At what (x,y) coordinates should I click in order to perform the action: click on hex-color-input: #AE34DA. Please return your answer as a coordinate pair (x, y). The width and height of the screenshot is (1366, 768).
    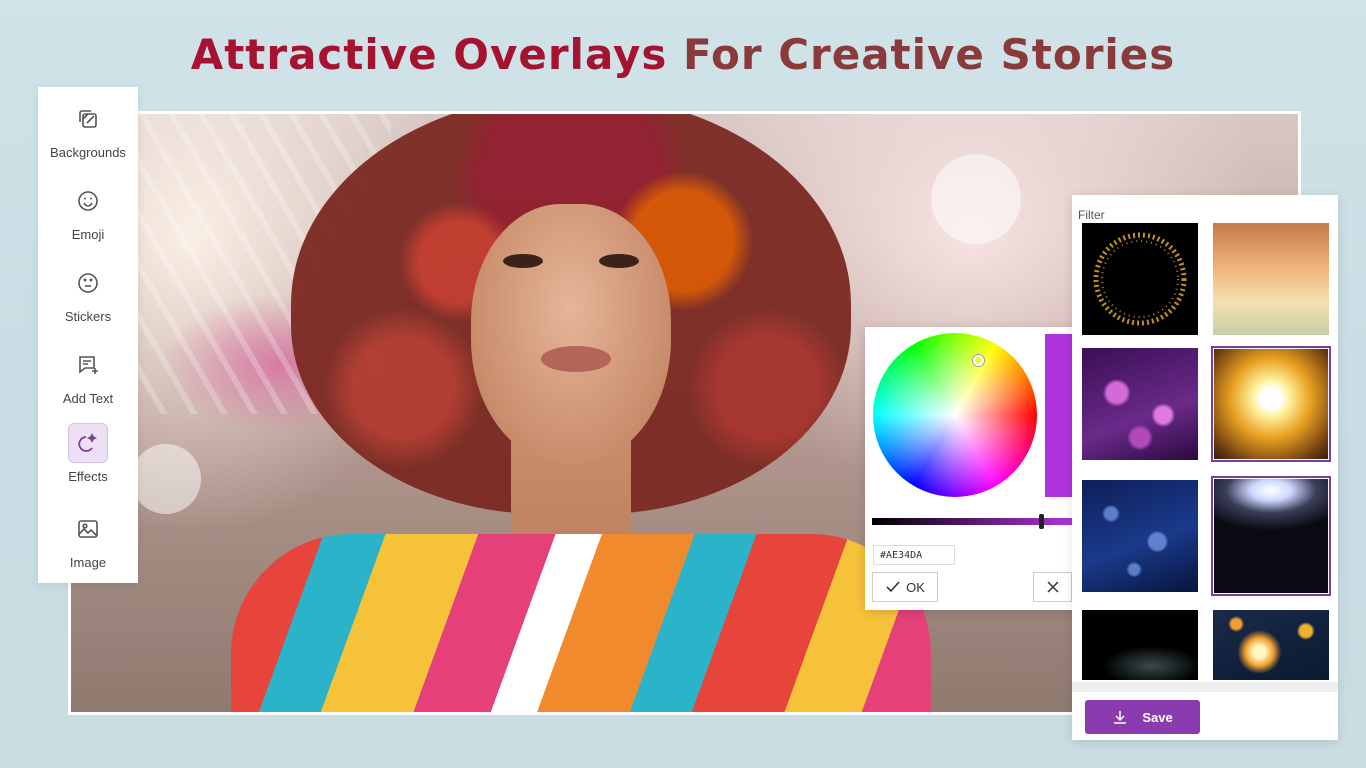
    Looking at the image, I should click on (914, 555).